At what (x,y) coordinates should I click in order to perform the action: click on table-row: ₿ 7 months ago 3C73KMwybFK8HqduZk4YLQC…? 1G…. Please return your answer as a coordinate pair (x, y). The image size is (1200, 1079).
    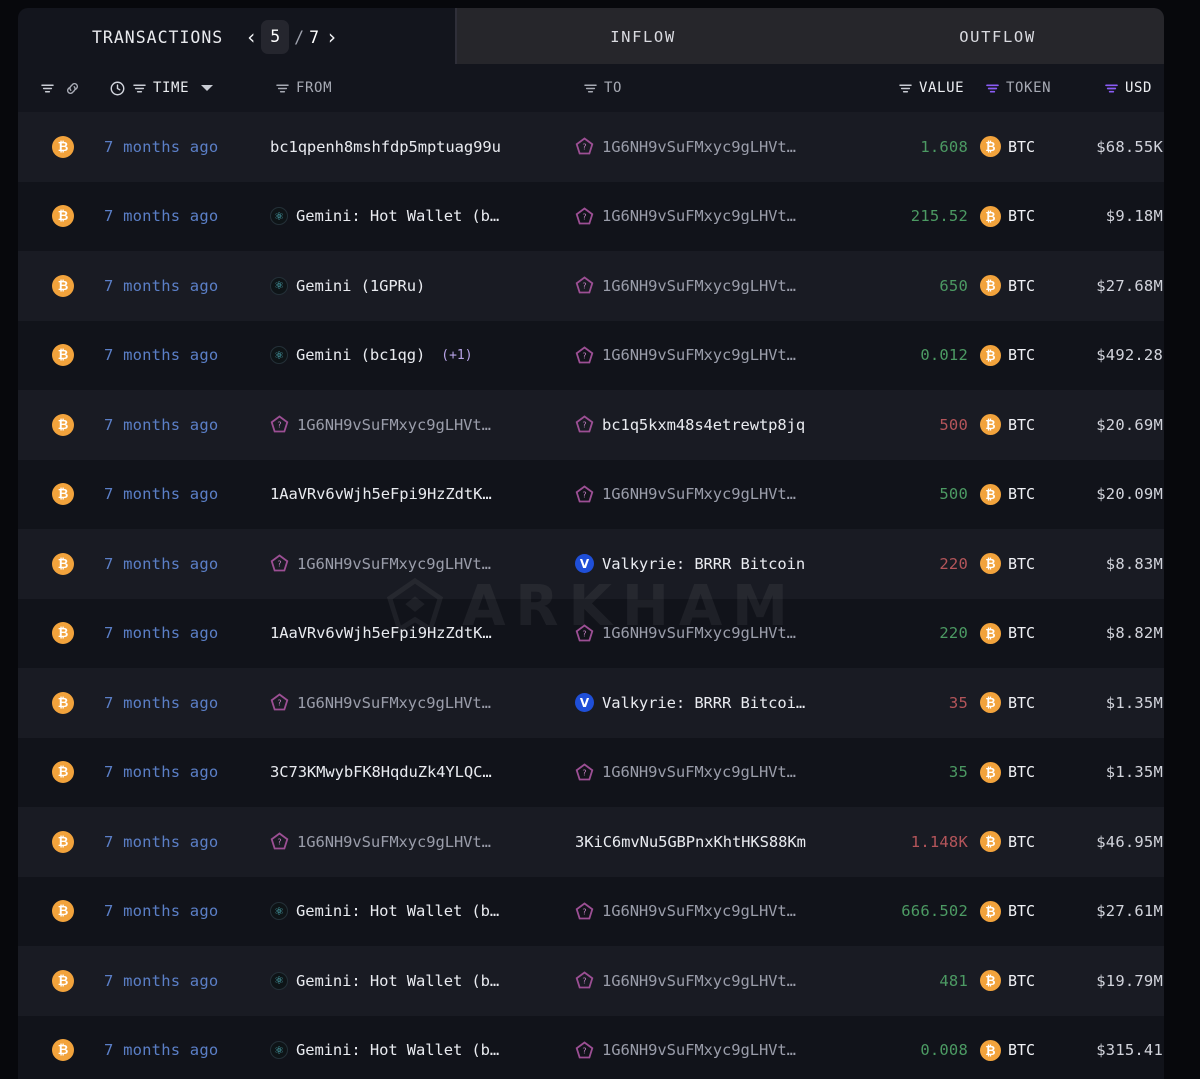
    Looking at the image, I should click on (591, 772).